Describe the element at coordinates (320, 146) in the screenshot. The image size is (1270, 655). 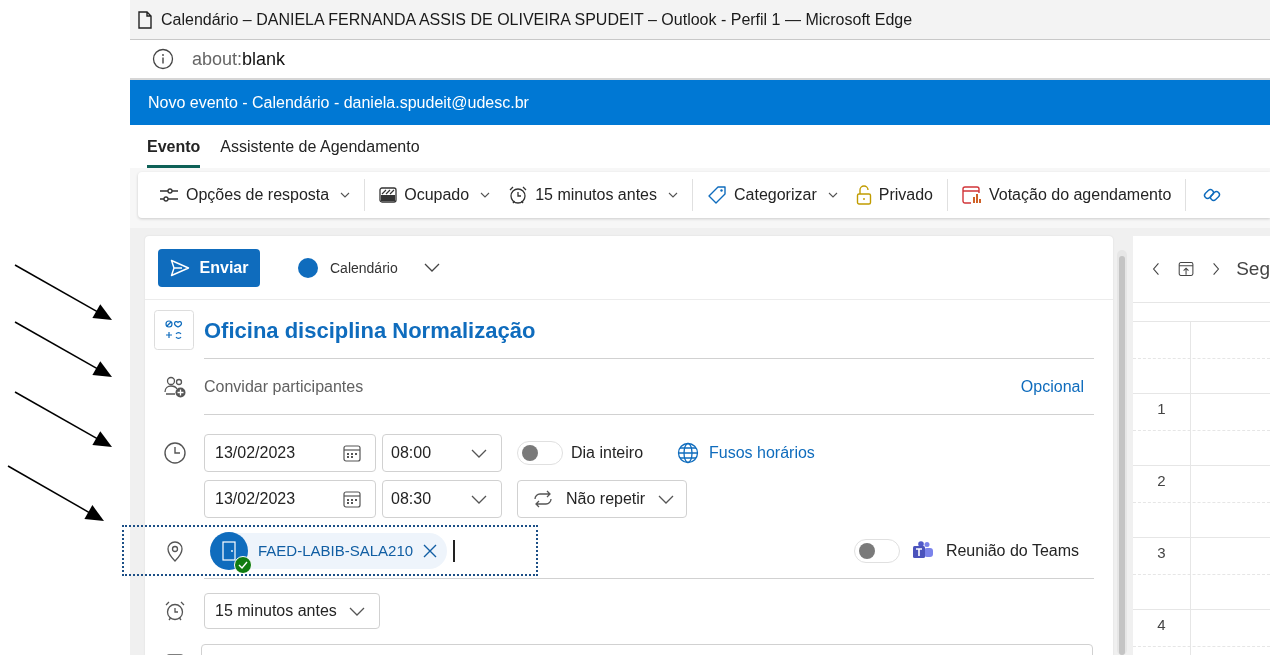
I see `tab: Assistente de Agendamento` at that location.